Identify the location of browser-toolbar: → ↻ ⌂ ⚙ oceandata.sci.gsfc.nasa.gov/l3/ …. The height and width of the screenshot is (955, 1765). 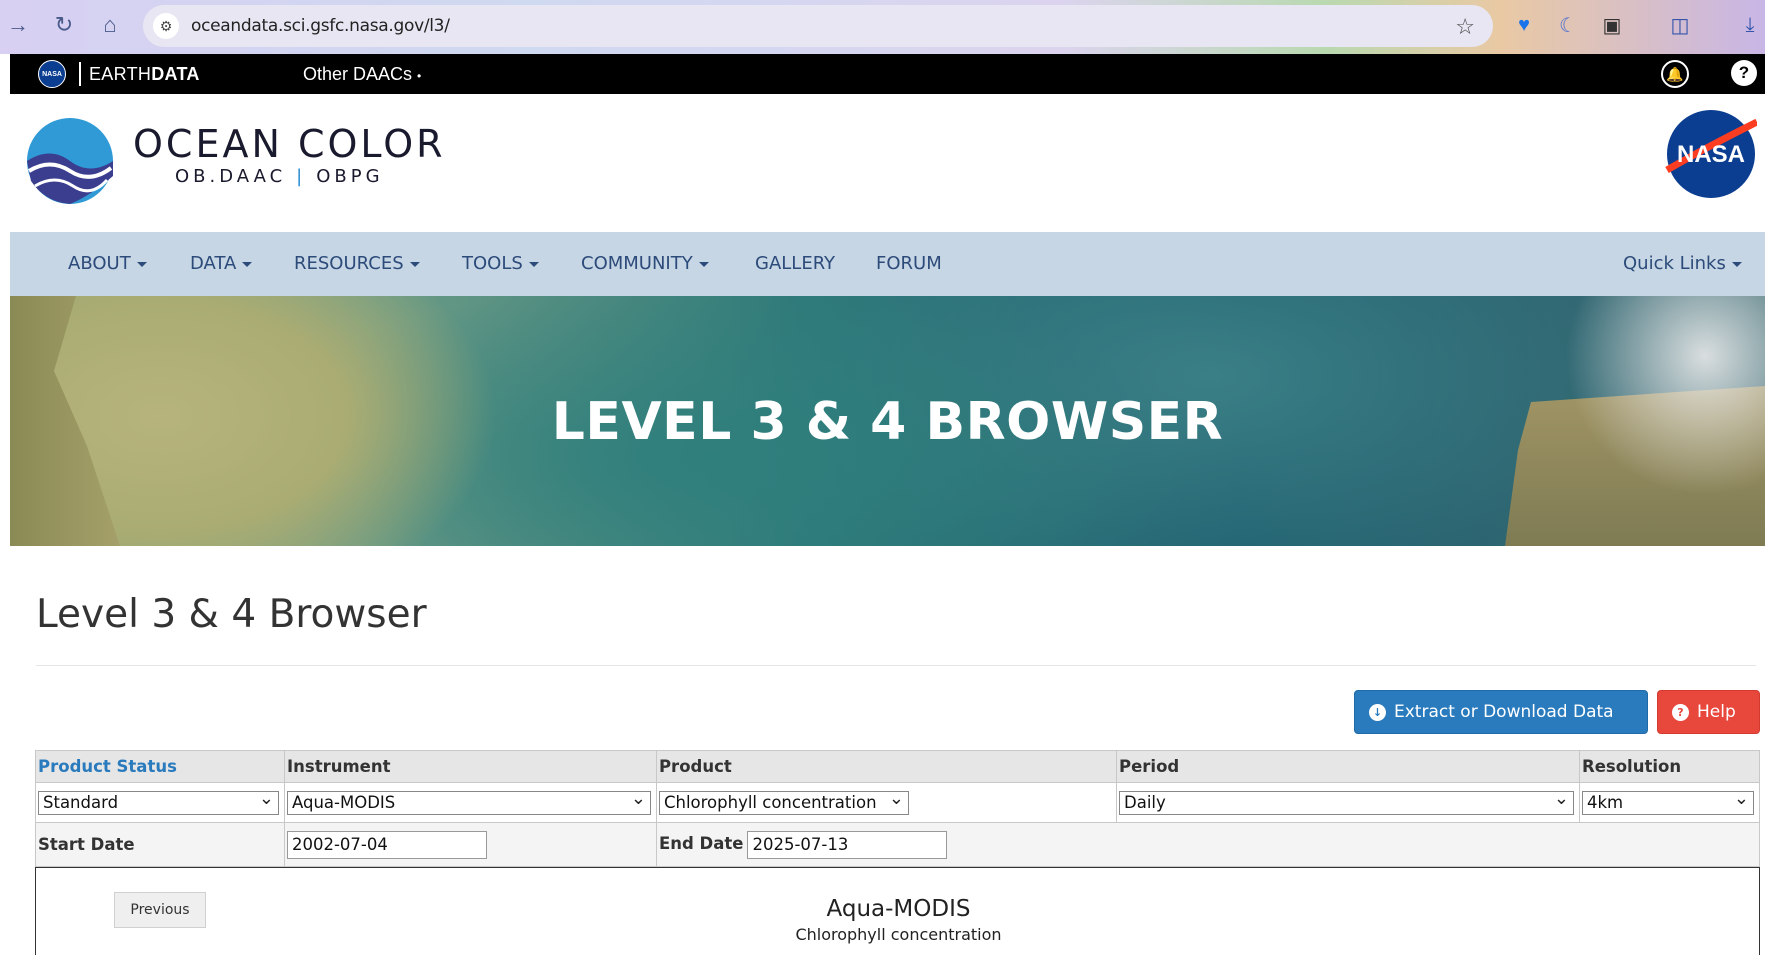
(882, 27).